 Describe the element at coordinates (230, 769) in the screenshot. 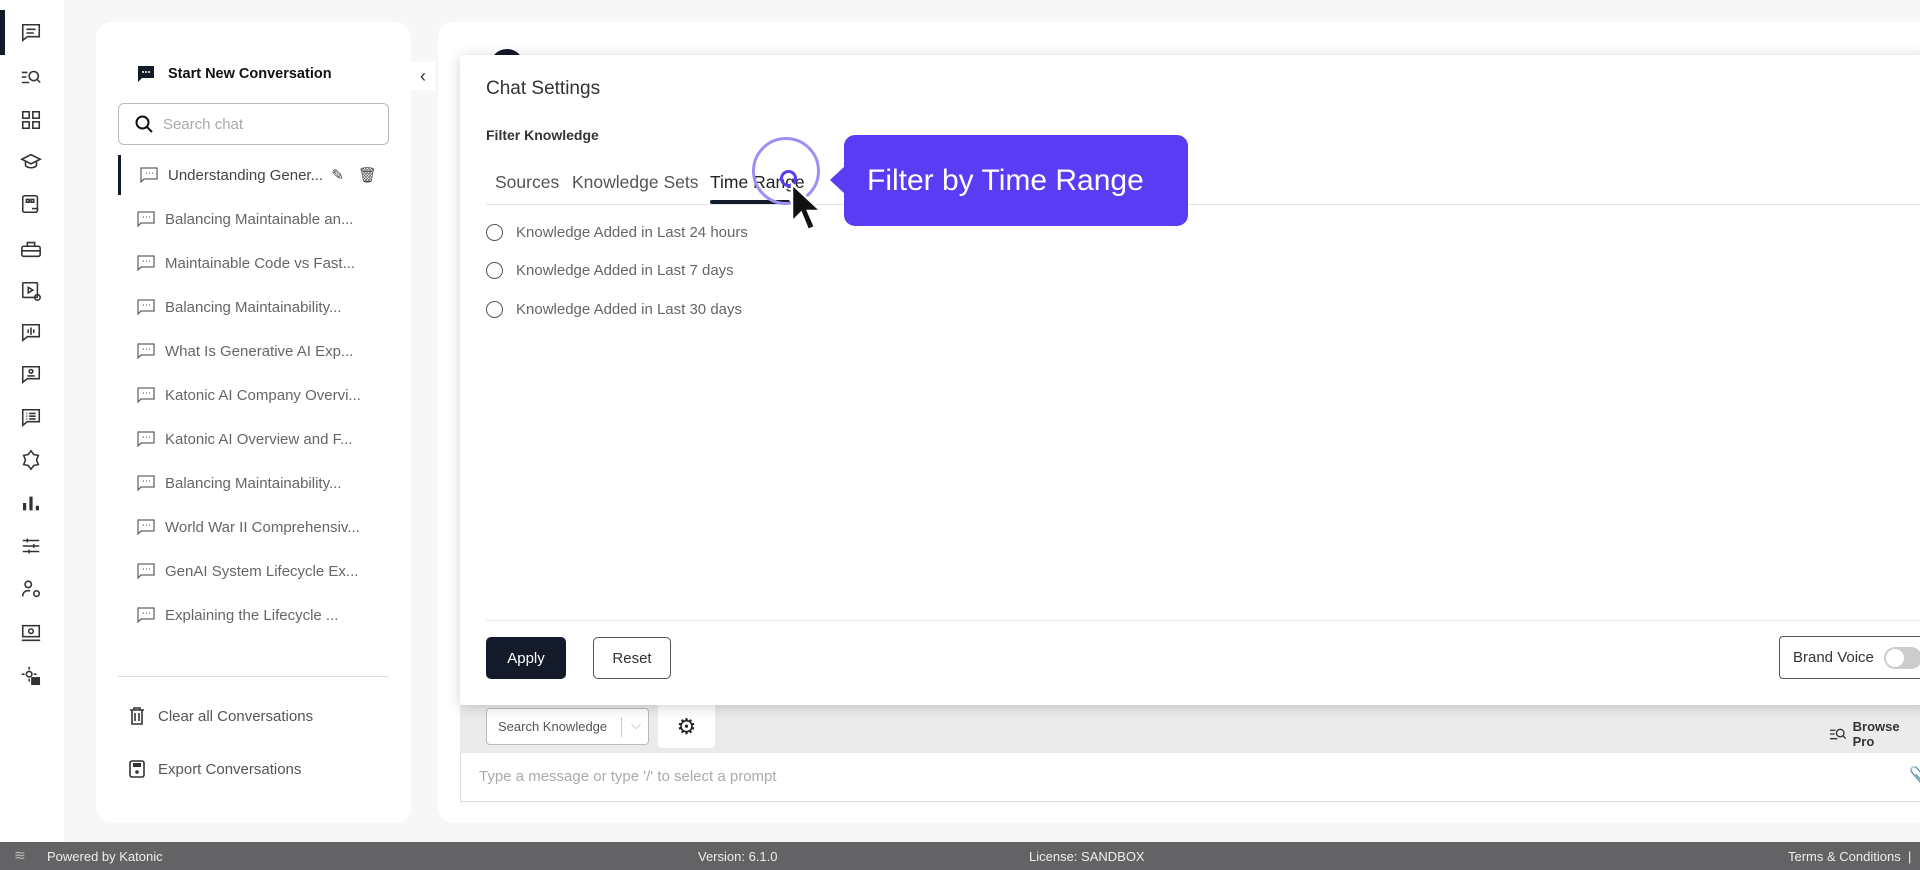

I see `export-label: Export Conversations` at that location.